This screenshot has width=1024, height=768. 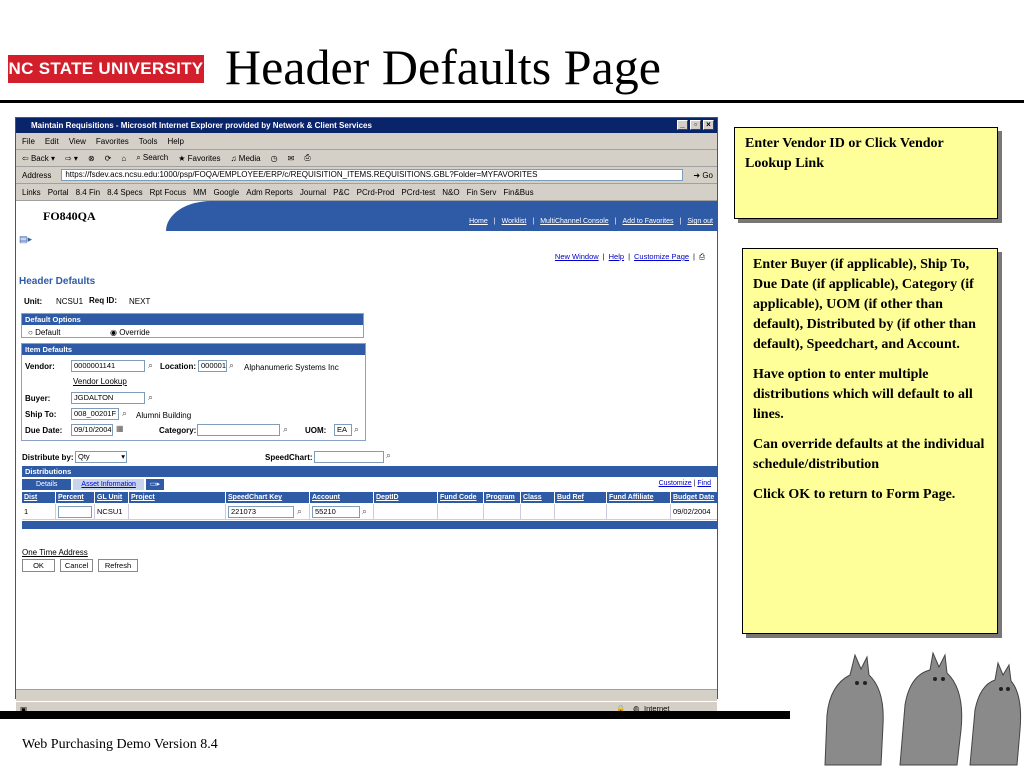 I want to click on menu-favorites: Favorites, so click(x=112, y=141).